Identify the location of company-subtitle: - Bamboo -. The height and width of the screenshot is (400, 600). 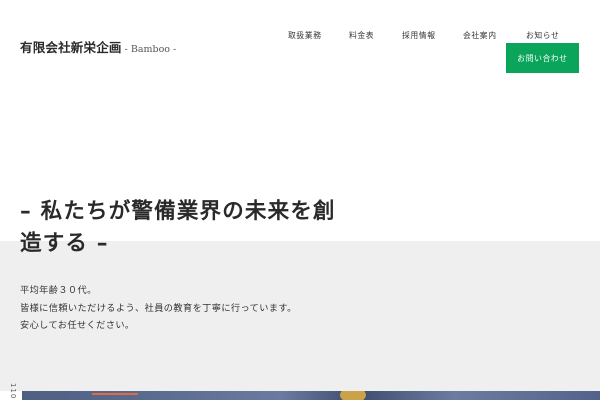
(150, 49).